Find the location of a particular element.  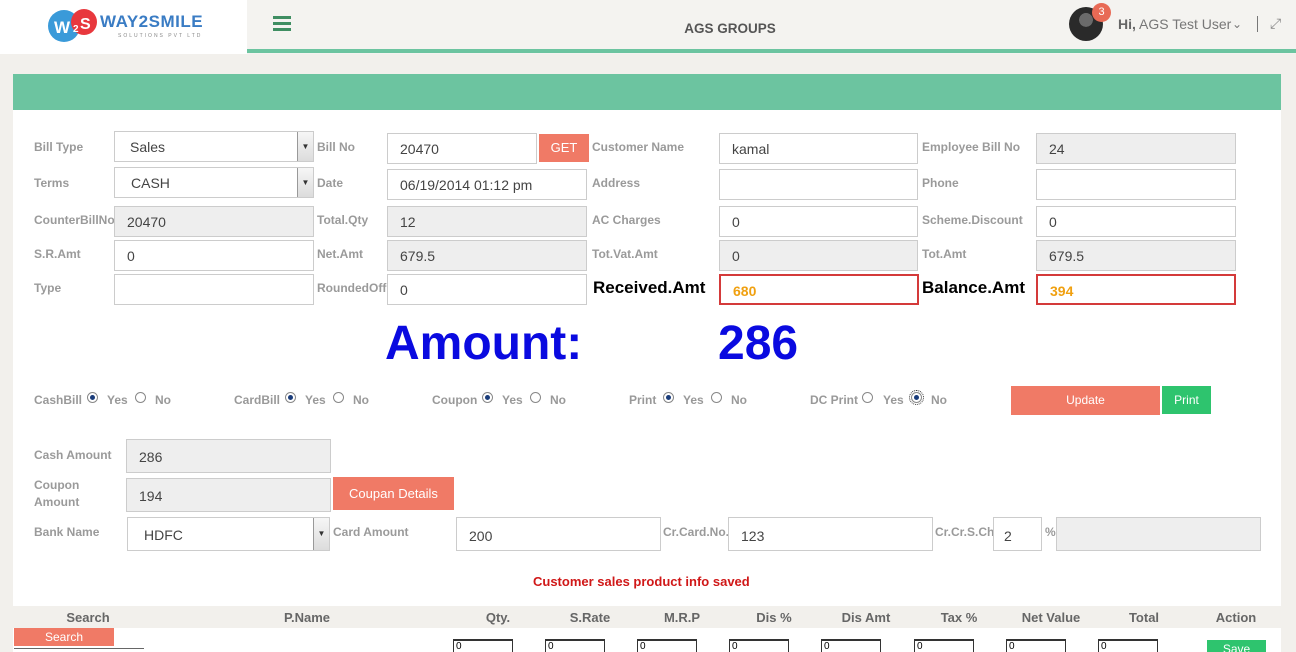

percent-label: % is located at coordinates (1050, 532).